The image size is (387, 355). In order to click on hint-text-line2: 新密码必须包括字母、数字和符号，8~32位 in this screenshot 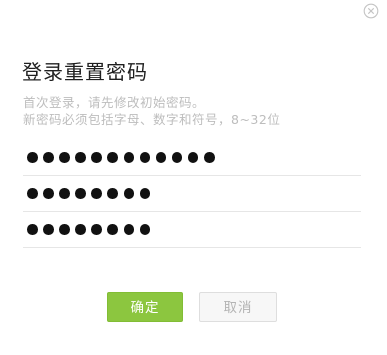, I will do `click(152, 119)`.